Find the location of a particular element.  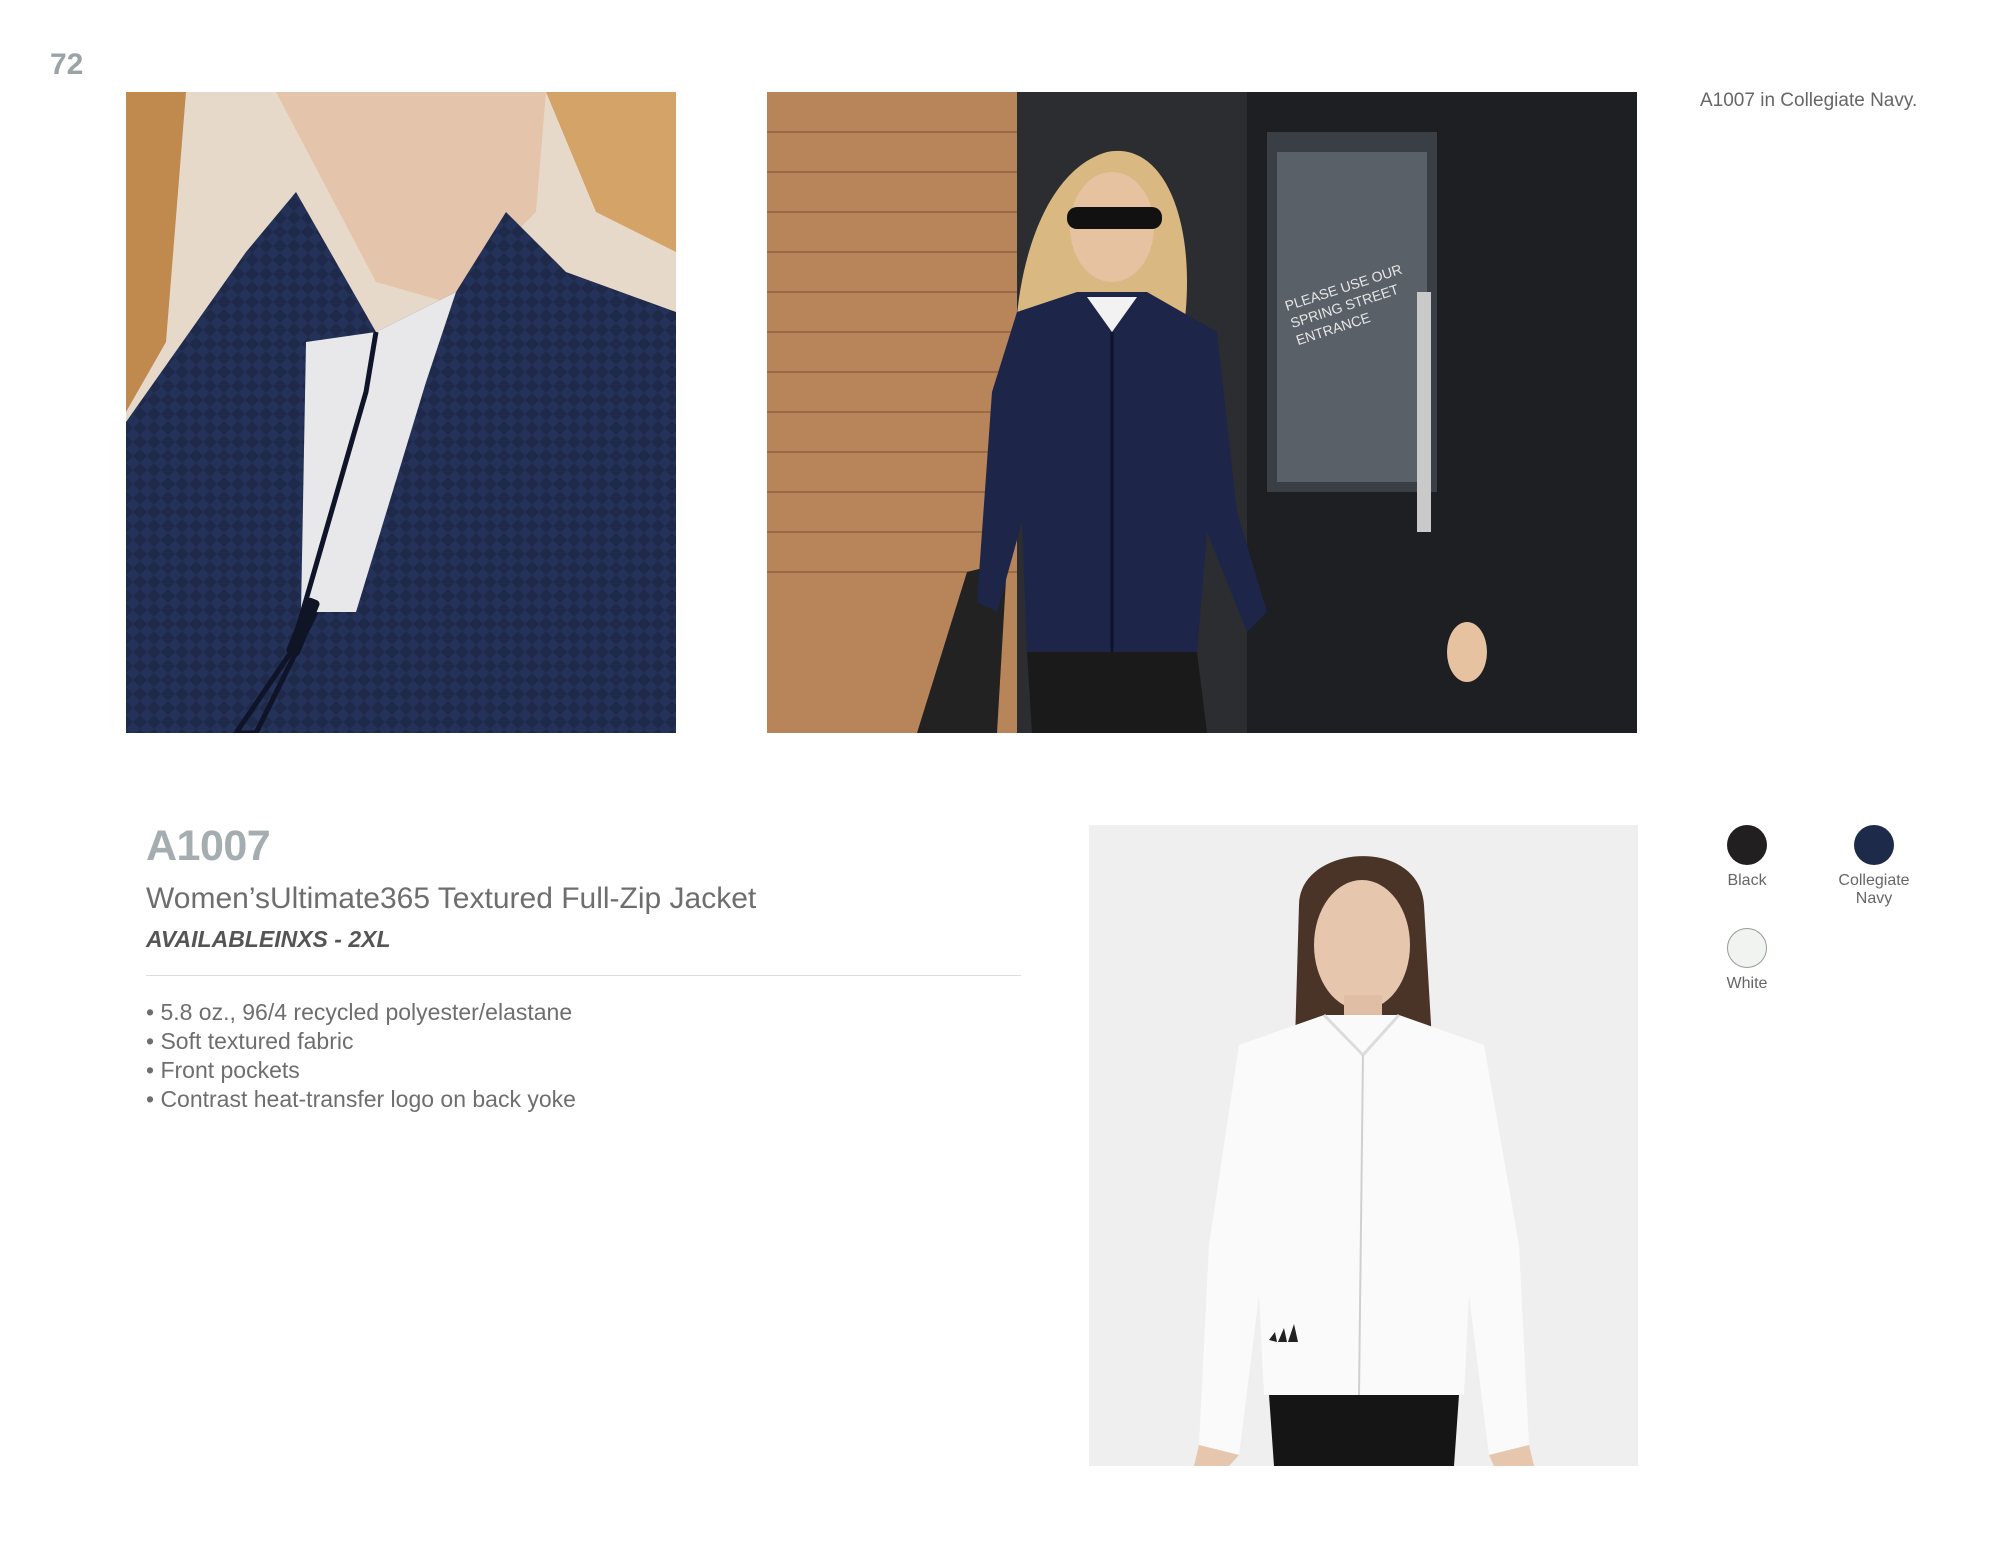

size-availability: AVAILABLEINXS - 2XL is located at coordinates (268, 939).